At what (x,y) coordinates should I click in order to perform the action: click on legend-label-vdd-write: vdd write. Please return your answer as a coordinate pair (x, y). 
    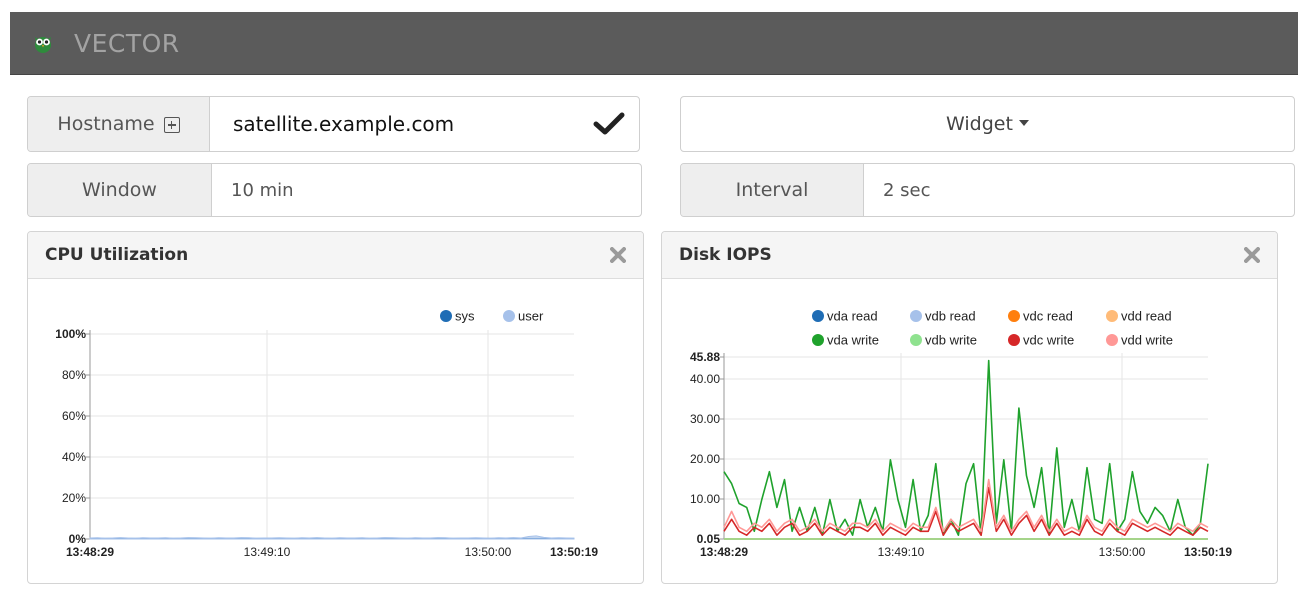
    Looking at the image, I should click on (1147, 340).